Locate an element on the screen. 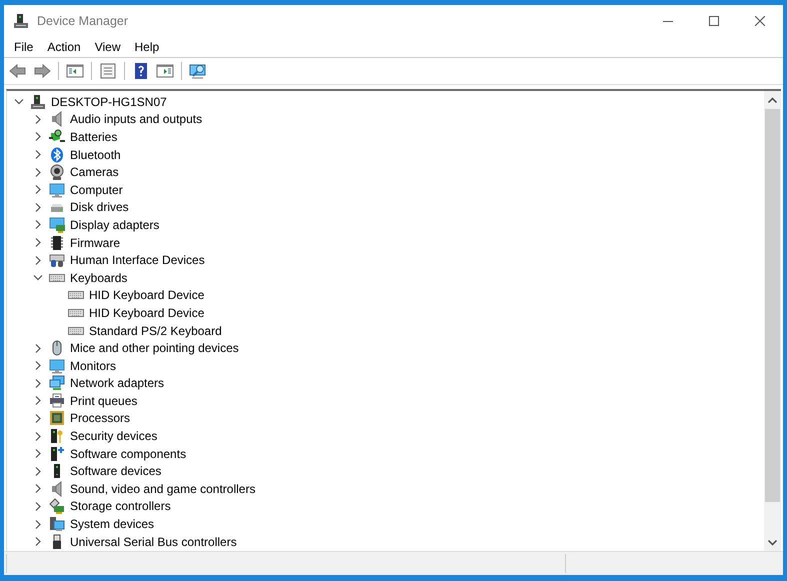 This screenshot has height=581, width=787. tree-item: Computer is located at coordinates (96, 189).